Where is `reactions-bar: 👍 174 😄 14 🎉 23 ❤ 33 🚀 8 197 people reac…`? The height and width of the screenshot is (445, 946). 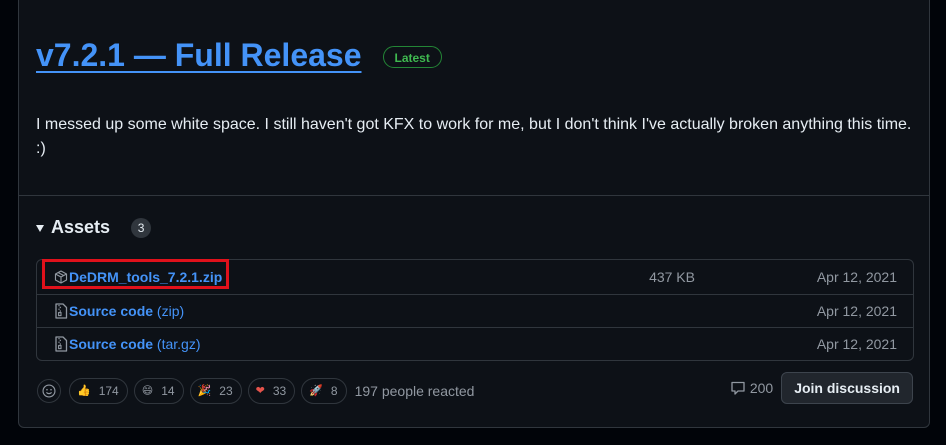
reactions-bar: 👍 174 😄 14 🎉 23 ❤ 33 🚀 8 197 people reac… is located at coordinates (255, 391).